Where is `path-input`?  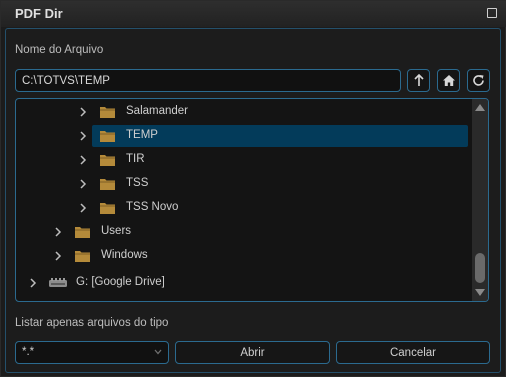 path-input is located at coordinates (208, 80).